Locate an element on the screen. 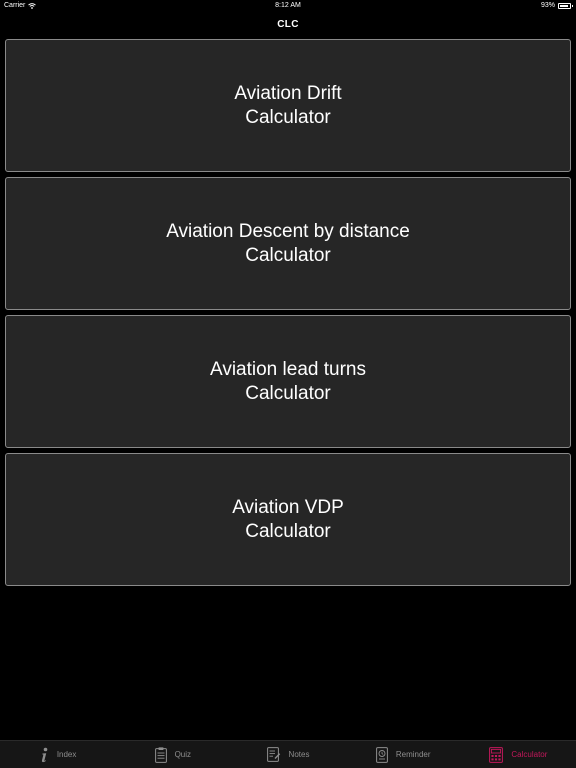 This screenshot has height=768, width=576. status-battery-group: 93% is located at coordinates (556, 5).